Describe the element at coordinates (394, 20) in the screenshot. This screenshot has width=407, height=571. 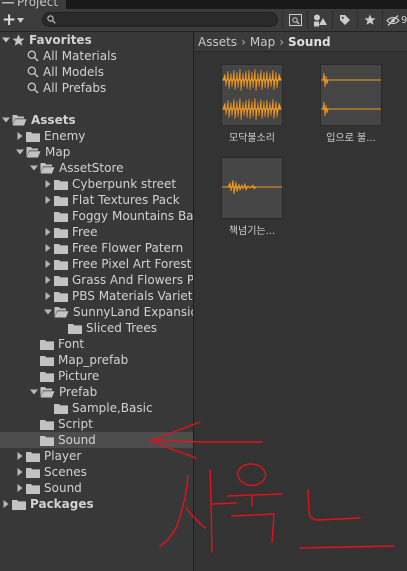
I see `hidden-packages-toggle: 9` at that location.